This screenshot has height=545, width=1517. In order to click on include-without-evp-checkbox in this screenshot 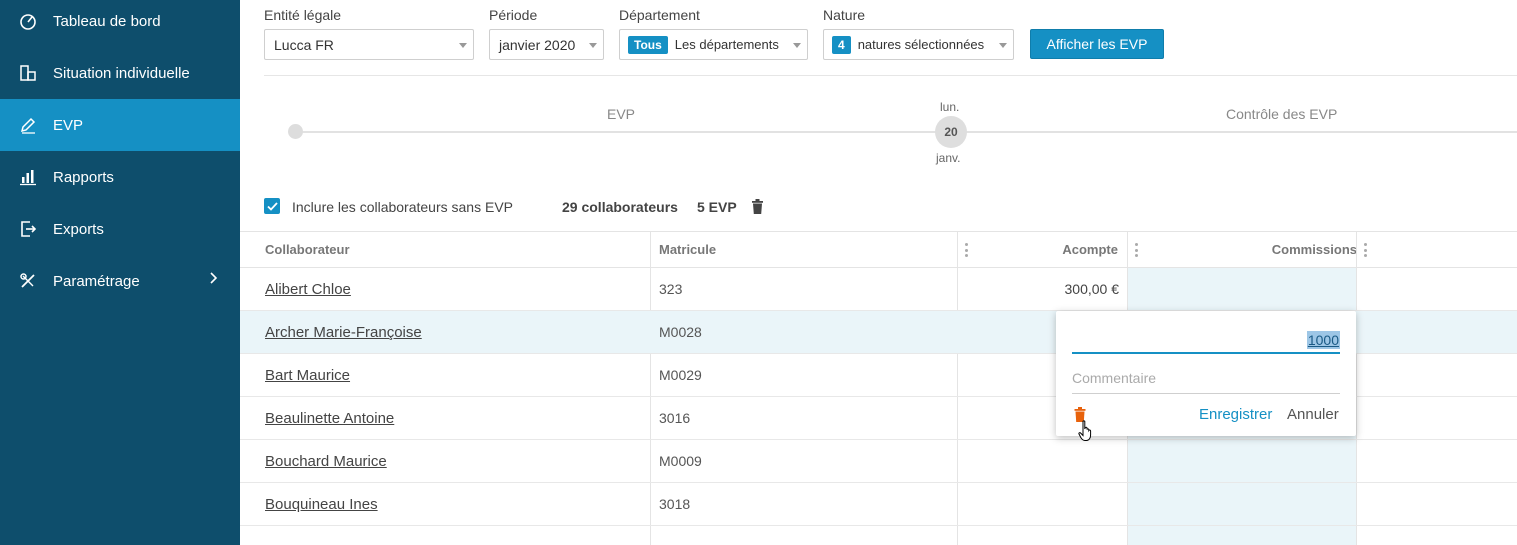, I will do `click(272, 206)`.